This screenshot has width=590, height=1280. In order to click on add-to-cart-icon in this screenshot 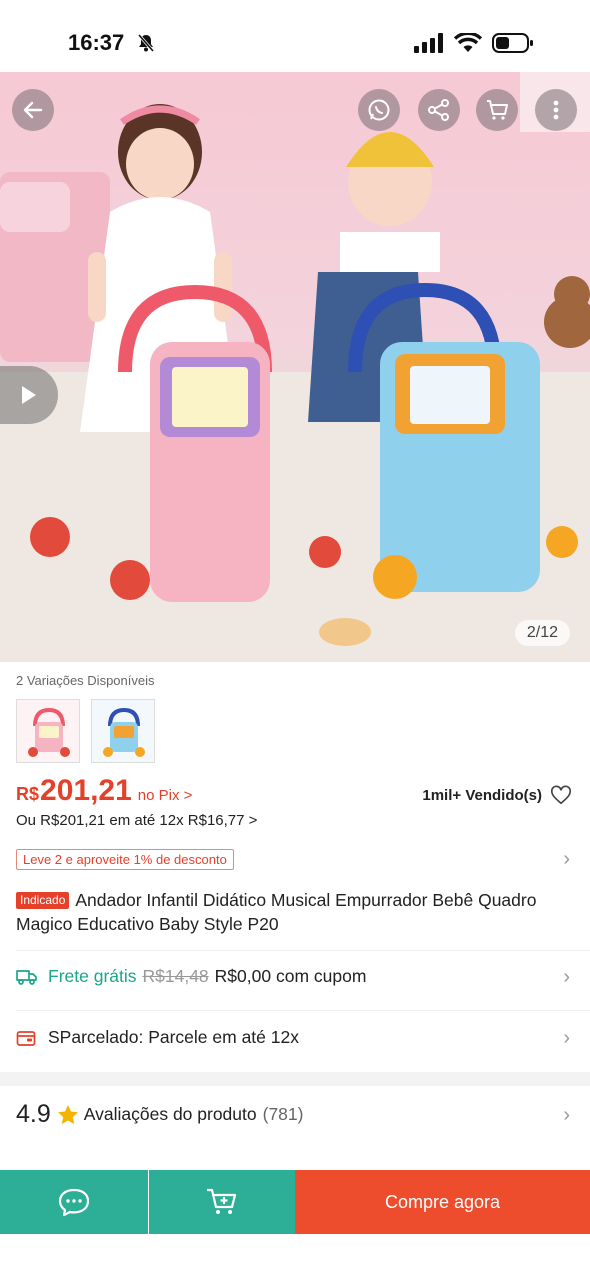, I will do `click(222, 1201)`.